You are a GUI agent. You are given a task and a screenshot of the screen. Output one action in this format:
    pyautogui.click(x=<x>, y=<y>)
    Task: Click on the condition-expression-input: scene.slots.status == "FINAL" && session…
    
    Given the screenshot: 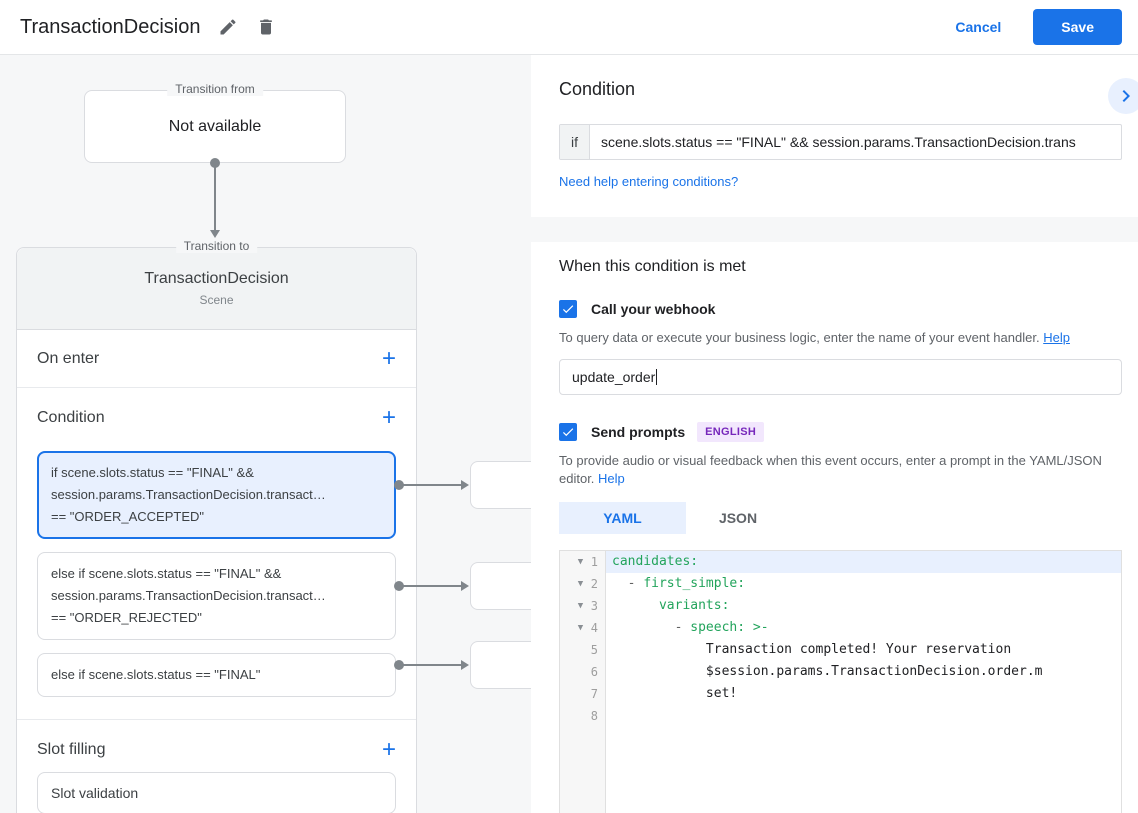 What is the action you would take?
    pyautogui.click(x=855, y=142)
    